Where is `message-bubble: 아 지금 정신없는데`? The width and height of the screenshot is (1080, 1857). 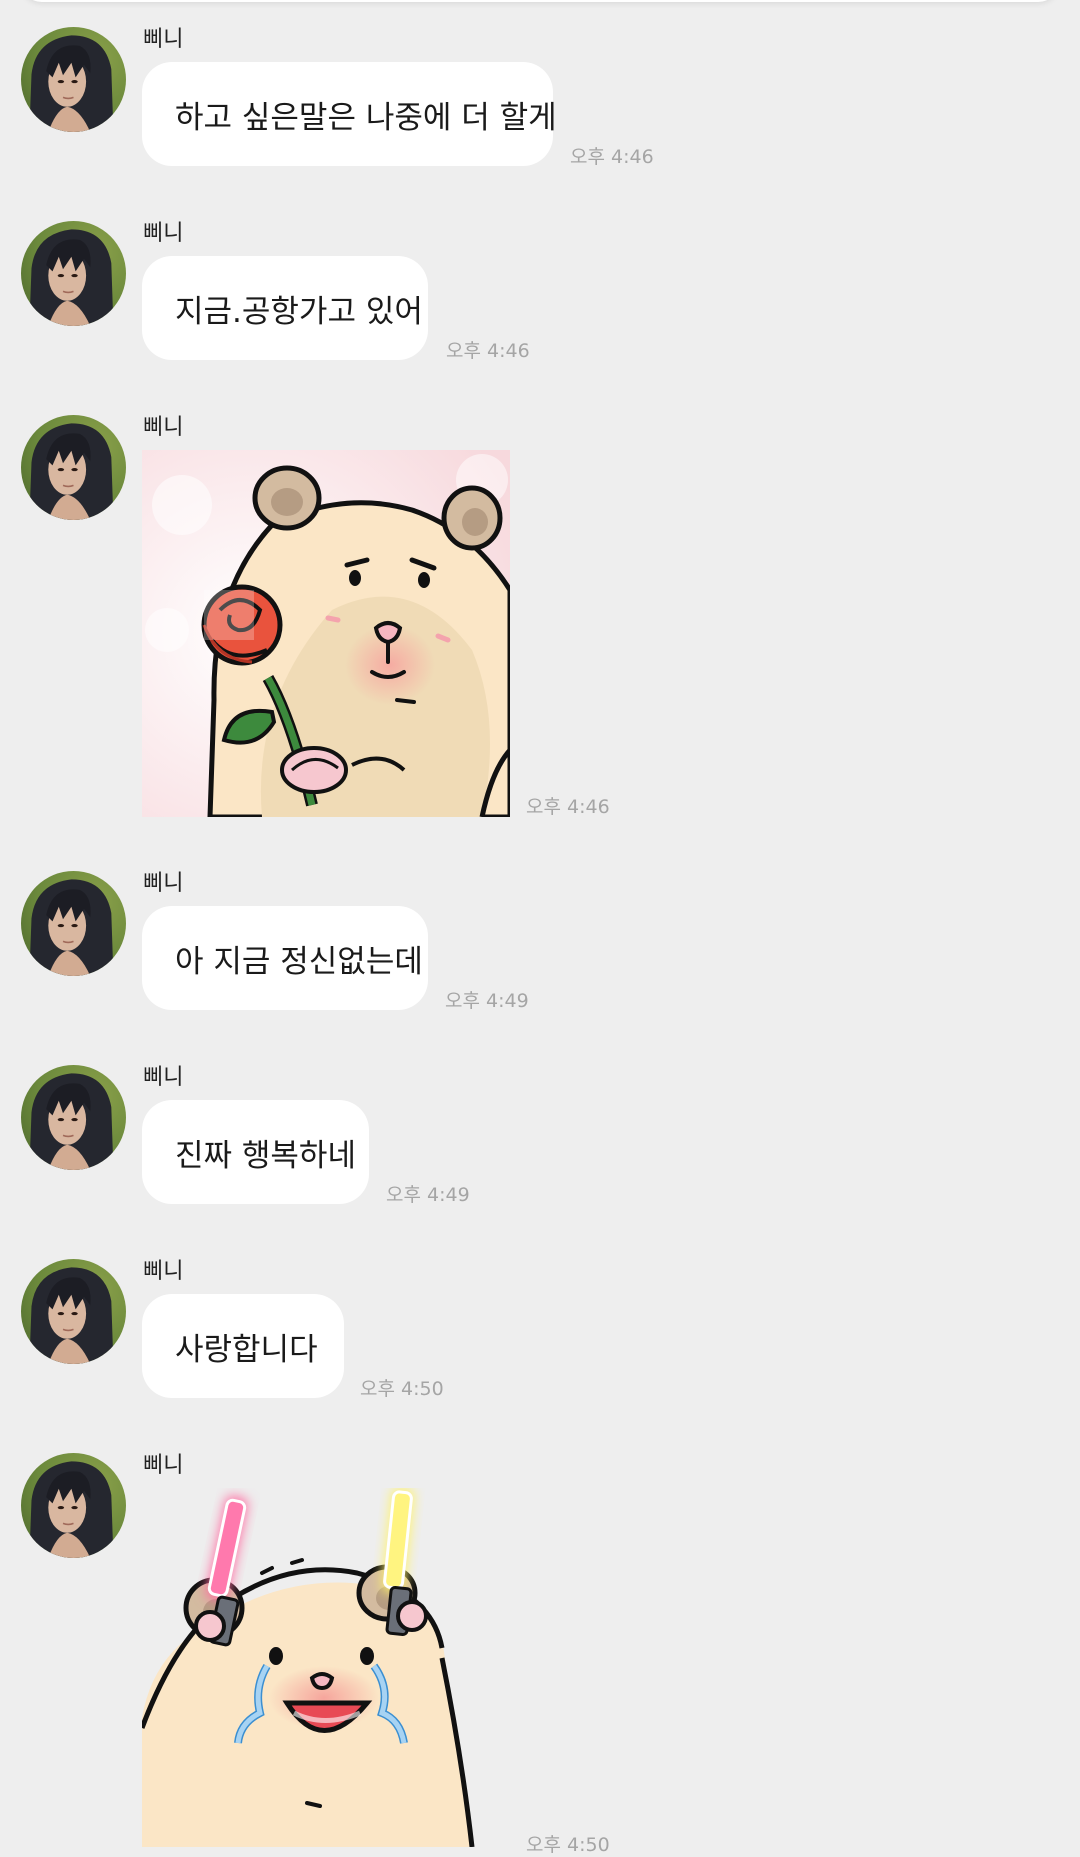
message-bubble: 아 지금 정신없는데 is located at coordinates (285, 958).